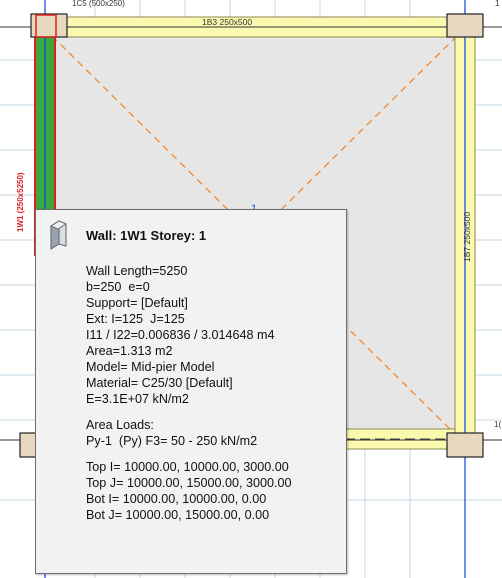  Describe the element at coordinates (137, 303) in the screenshot. I see `wall-support: Support= [Default]` at that location.